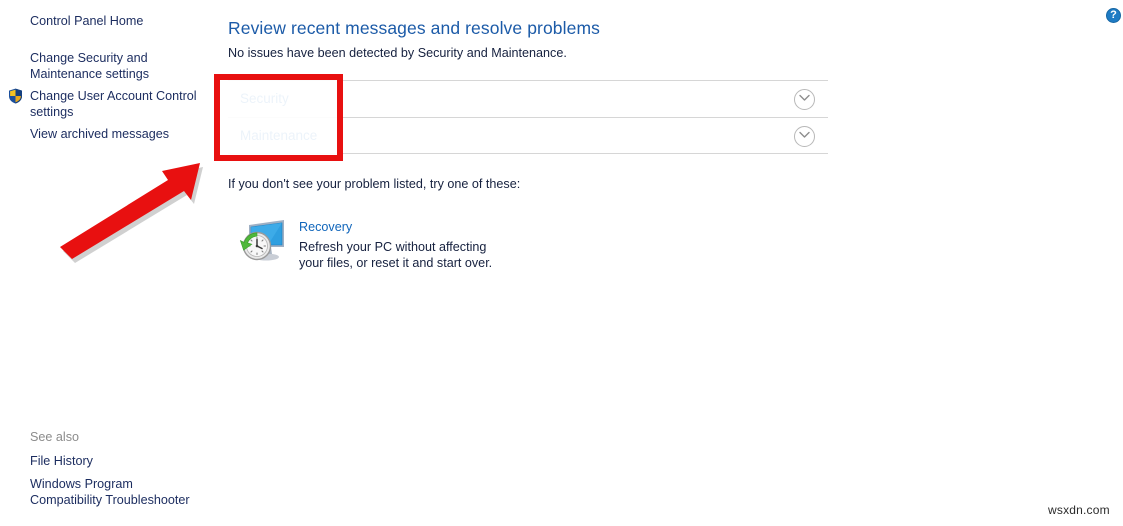 Image resolution: width=1123 pixels, height=526 pixels. Describe the element at coordinates (528, 98) in the screenshot. I see `table-row: Security` at that location.